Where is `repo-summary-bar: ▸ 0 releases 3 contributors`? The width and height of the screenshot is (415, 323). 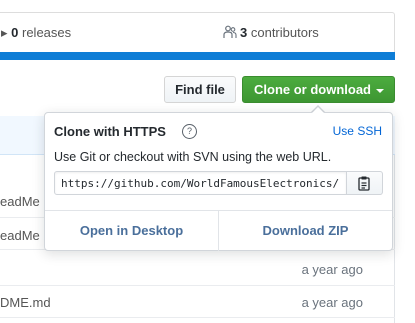
repo-summary-bar: ▸ 0 releases 3 contributors is located at coordinates (197, 32).